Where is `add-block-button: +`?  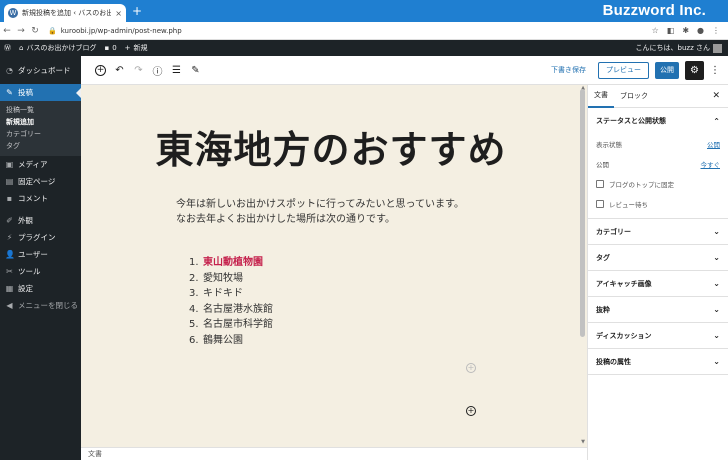 add-block-button: + is located at coordinates (100, 70).